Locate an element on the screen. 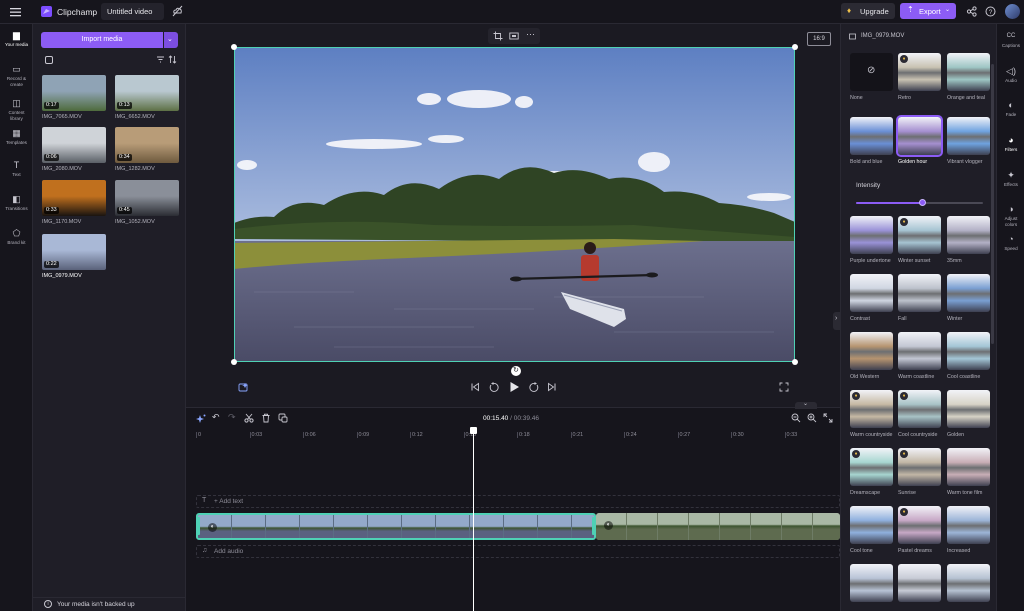 Image resolution: width=1024 pixels, height=611 pixels. filter-option: ⊘ is located at coordinates (871, 72).